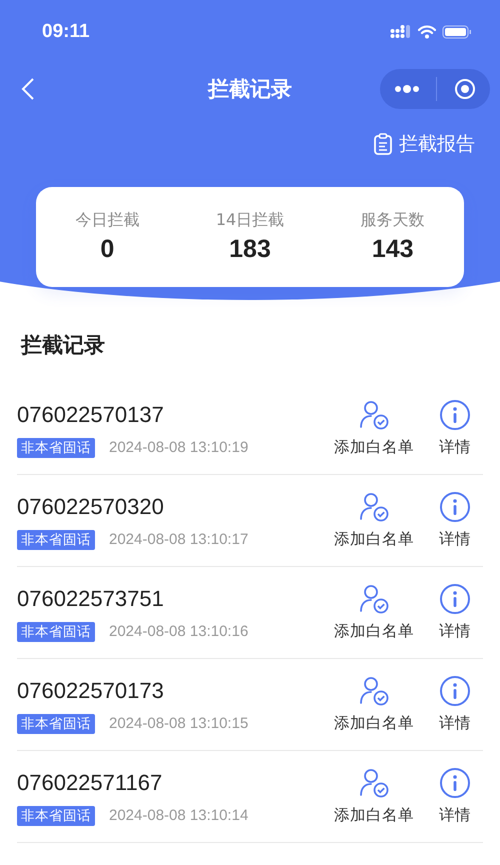  What do you see at coordinates (107, 220) in the screenshot?
I see `stat-label: 今日拦截` at bounding box center [107, 220].